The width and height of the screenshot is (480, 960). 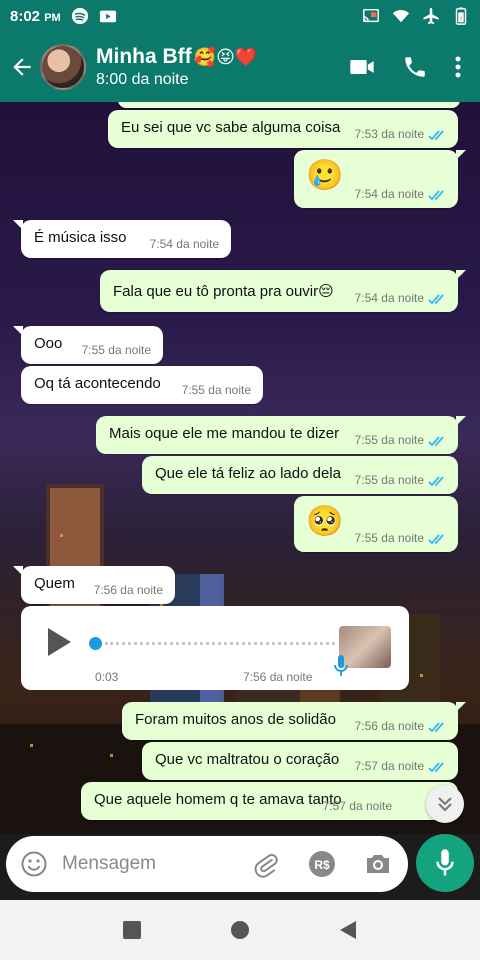 What do you see at coordinates (35, 16) in the screenshot?
I see `status-time: 8:02 PM` at bounding box center [35, 16].